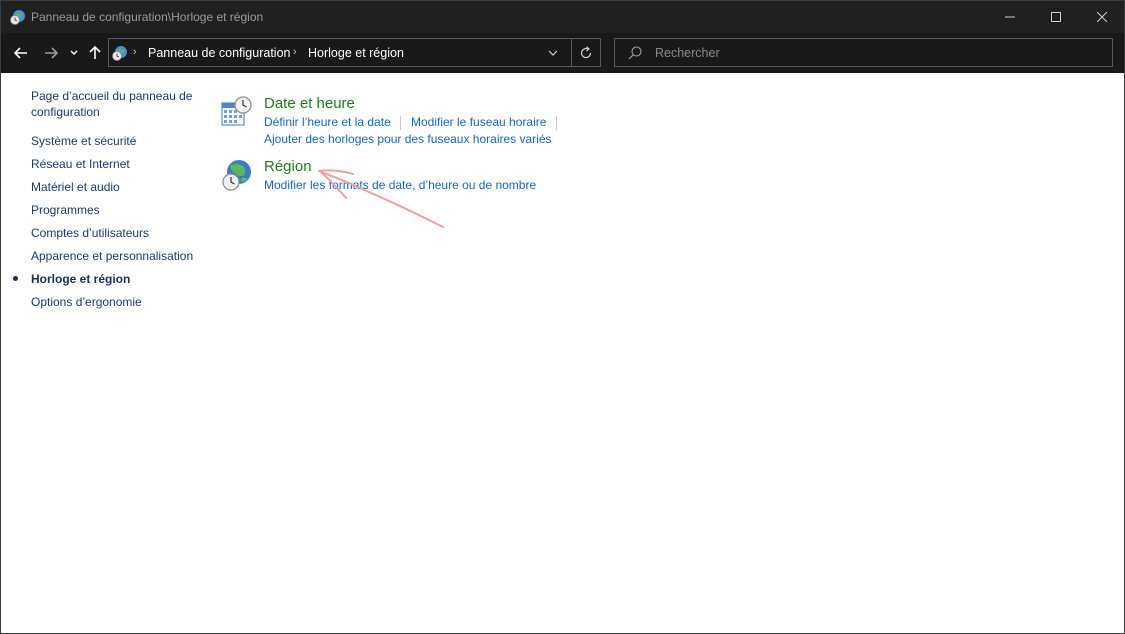 The height and width of the screenshot is (634, 1125). I want to click on change-timezone-link: Modifier le fuseau horaire, so click(478, 122).